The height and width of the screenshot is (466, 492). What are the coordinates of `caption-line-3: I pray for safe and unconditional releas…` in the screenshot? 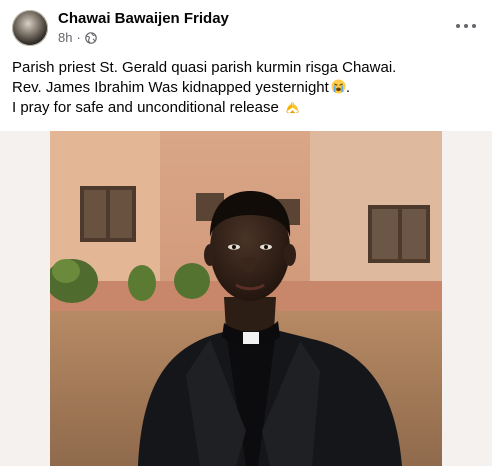 It's located at (247, 108).